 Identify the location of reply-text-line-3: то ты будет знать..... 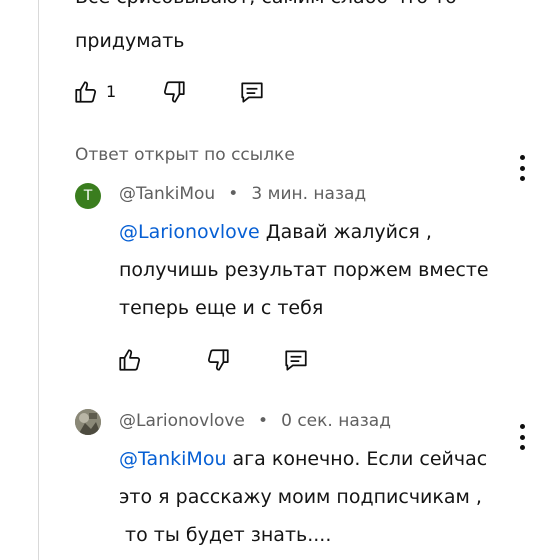
(225, 535).